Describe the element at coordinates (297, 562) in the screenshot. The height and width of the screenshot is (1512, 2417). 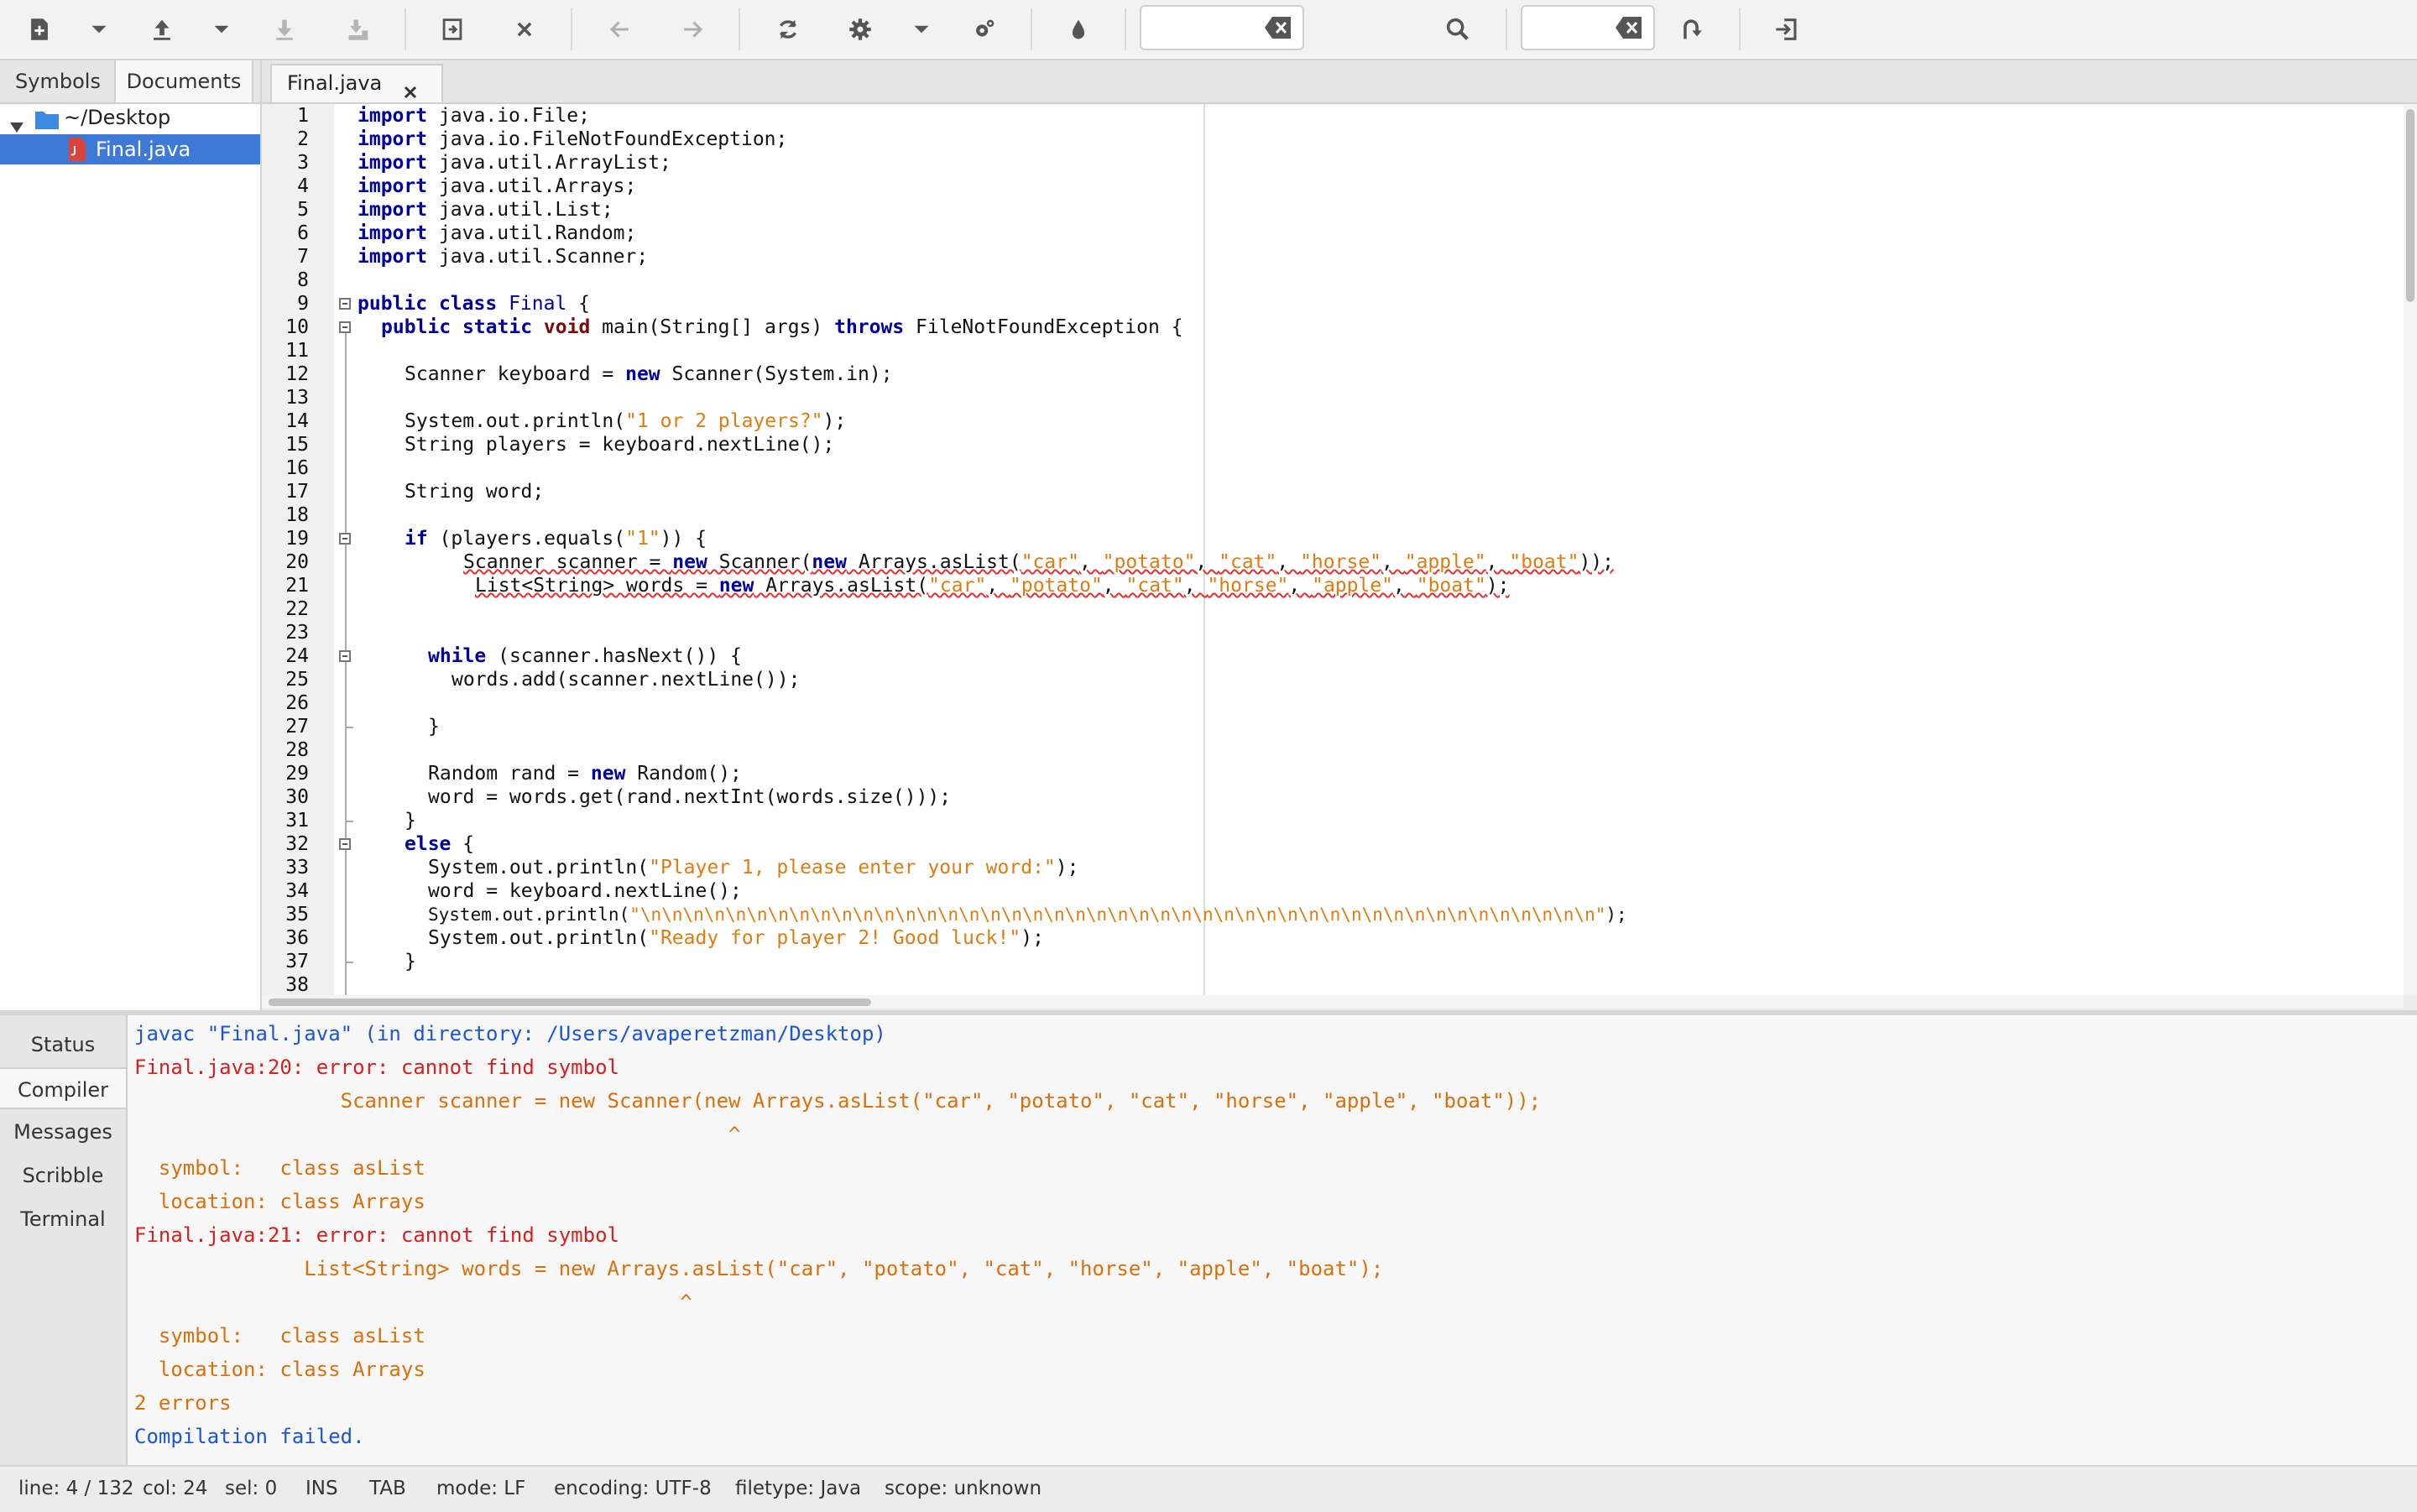
I see `line-number: 20` at that location.